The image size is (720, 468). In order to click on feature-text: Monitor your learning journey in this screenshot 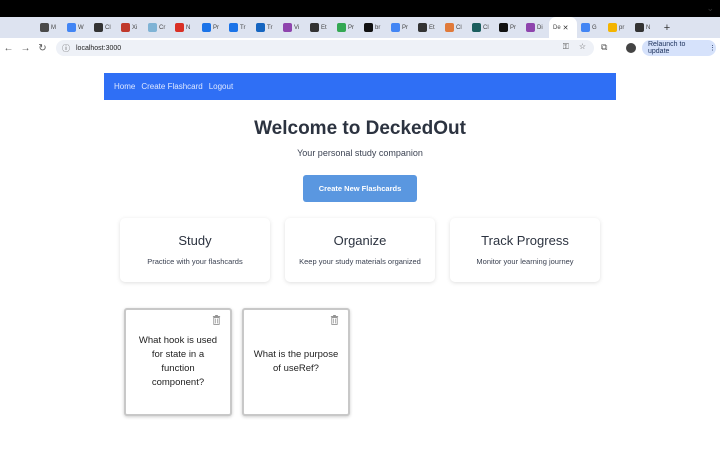, I will do `click(525, 261)`.